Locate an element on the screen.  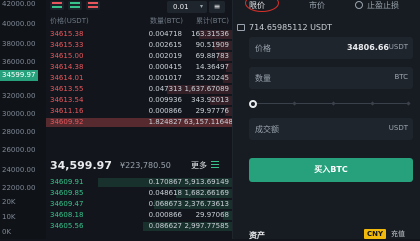
ask-price: 34611.16 is located at coordinates (67, 111).